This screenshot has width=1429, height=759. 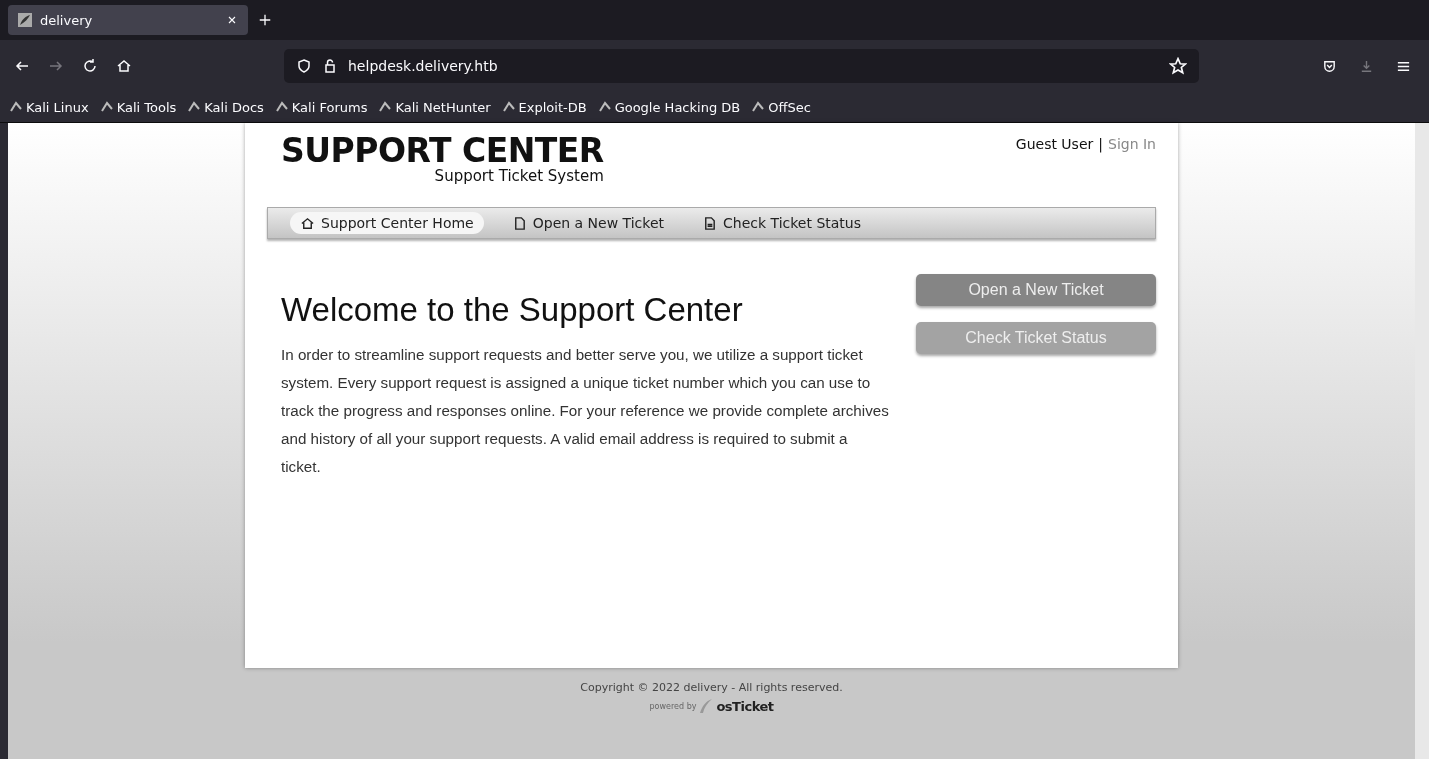 I want to click on house-icon, so click(x=307, y=223).